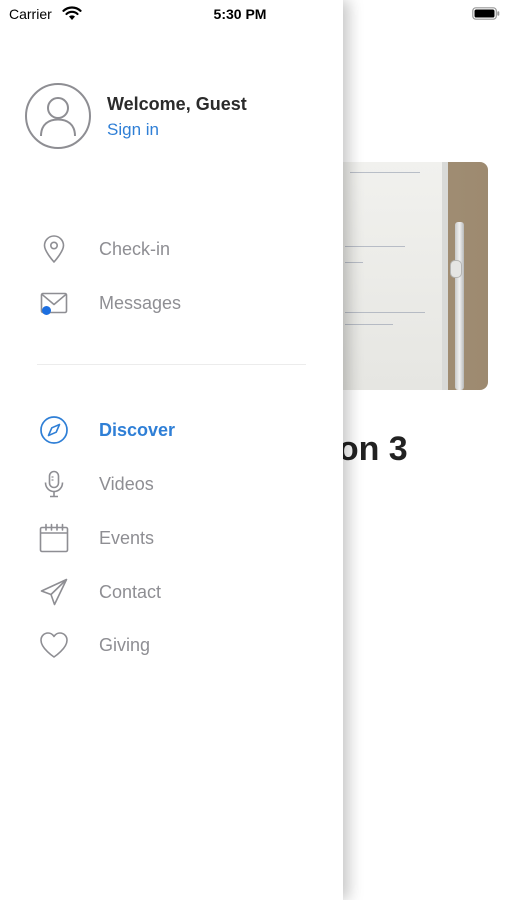  I want to click on menu-item-contact: Contact, so click(171, 592).